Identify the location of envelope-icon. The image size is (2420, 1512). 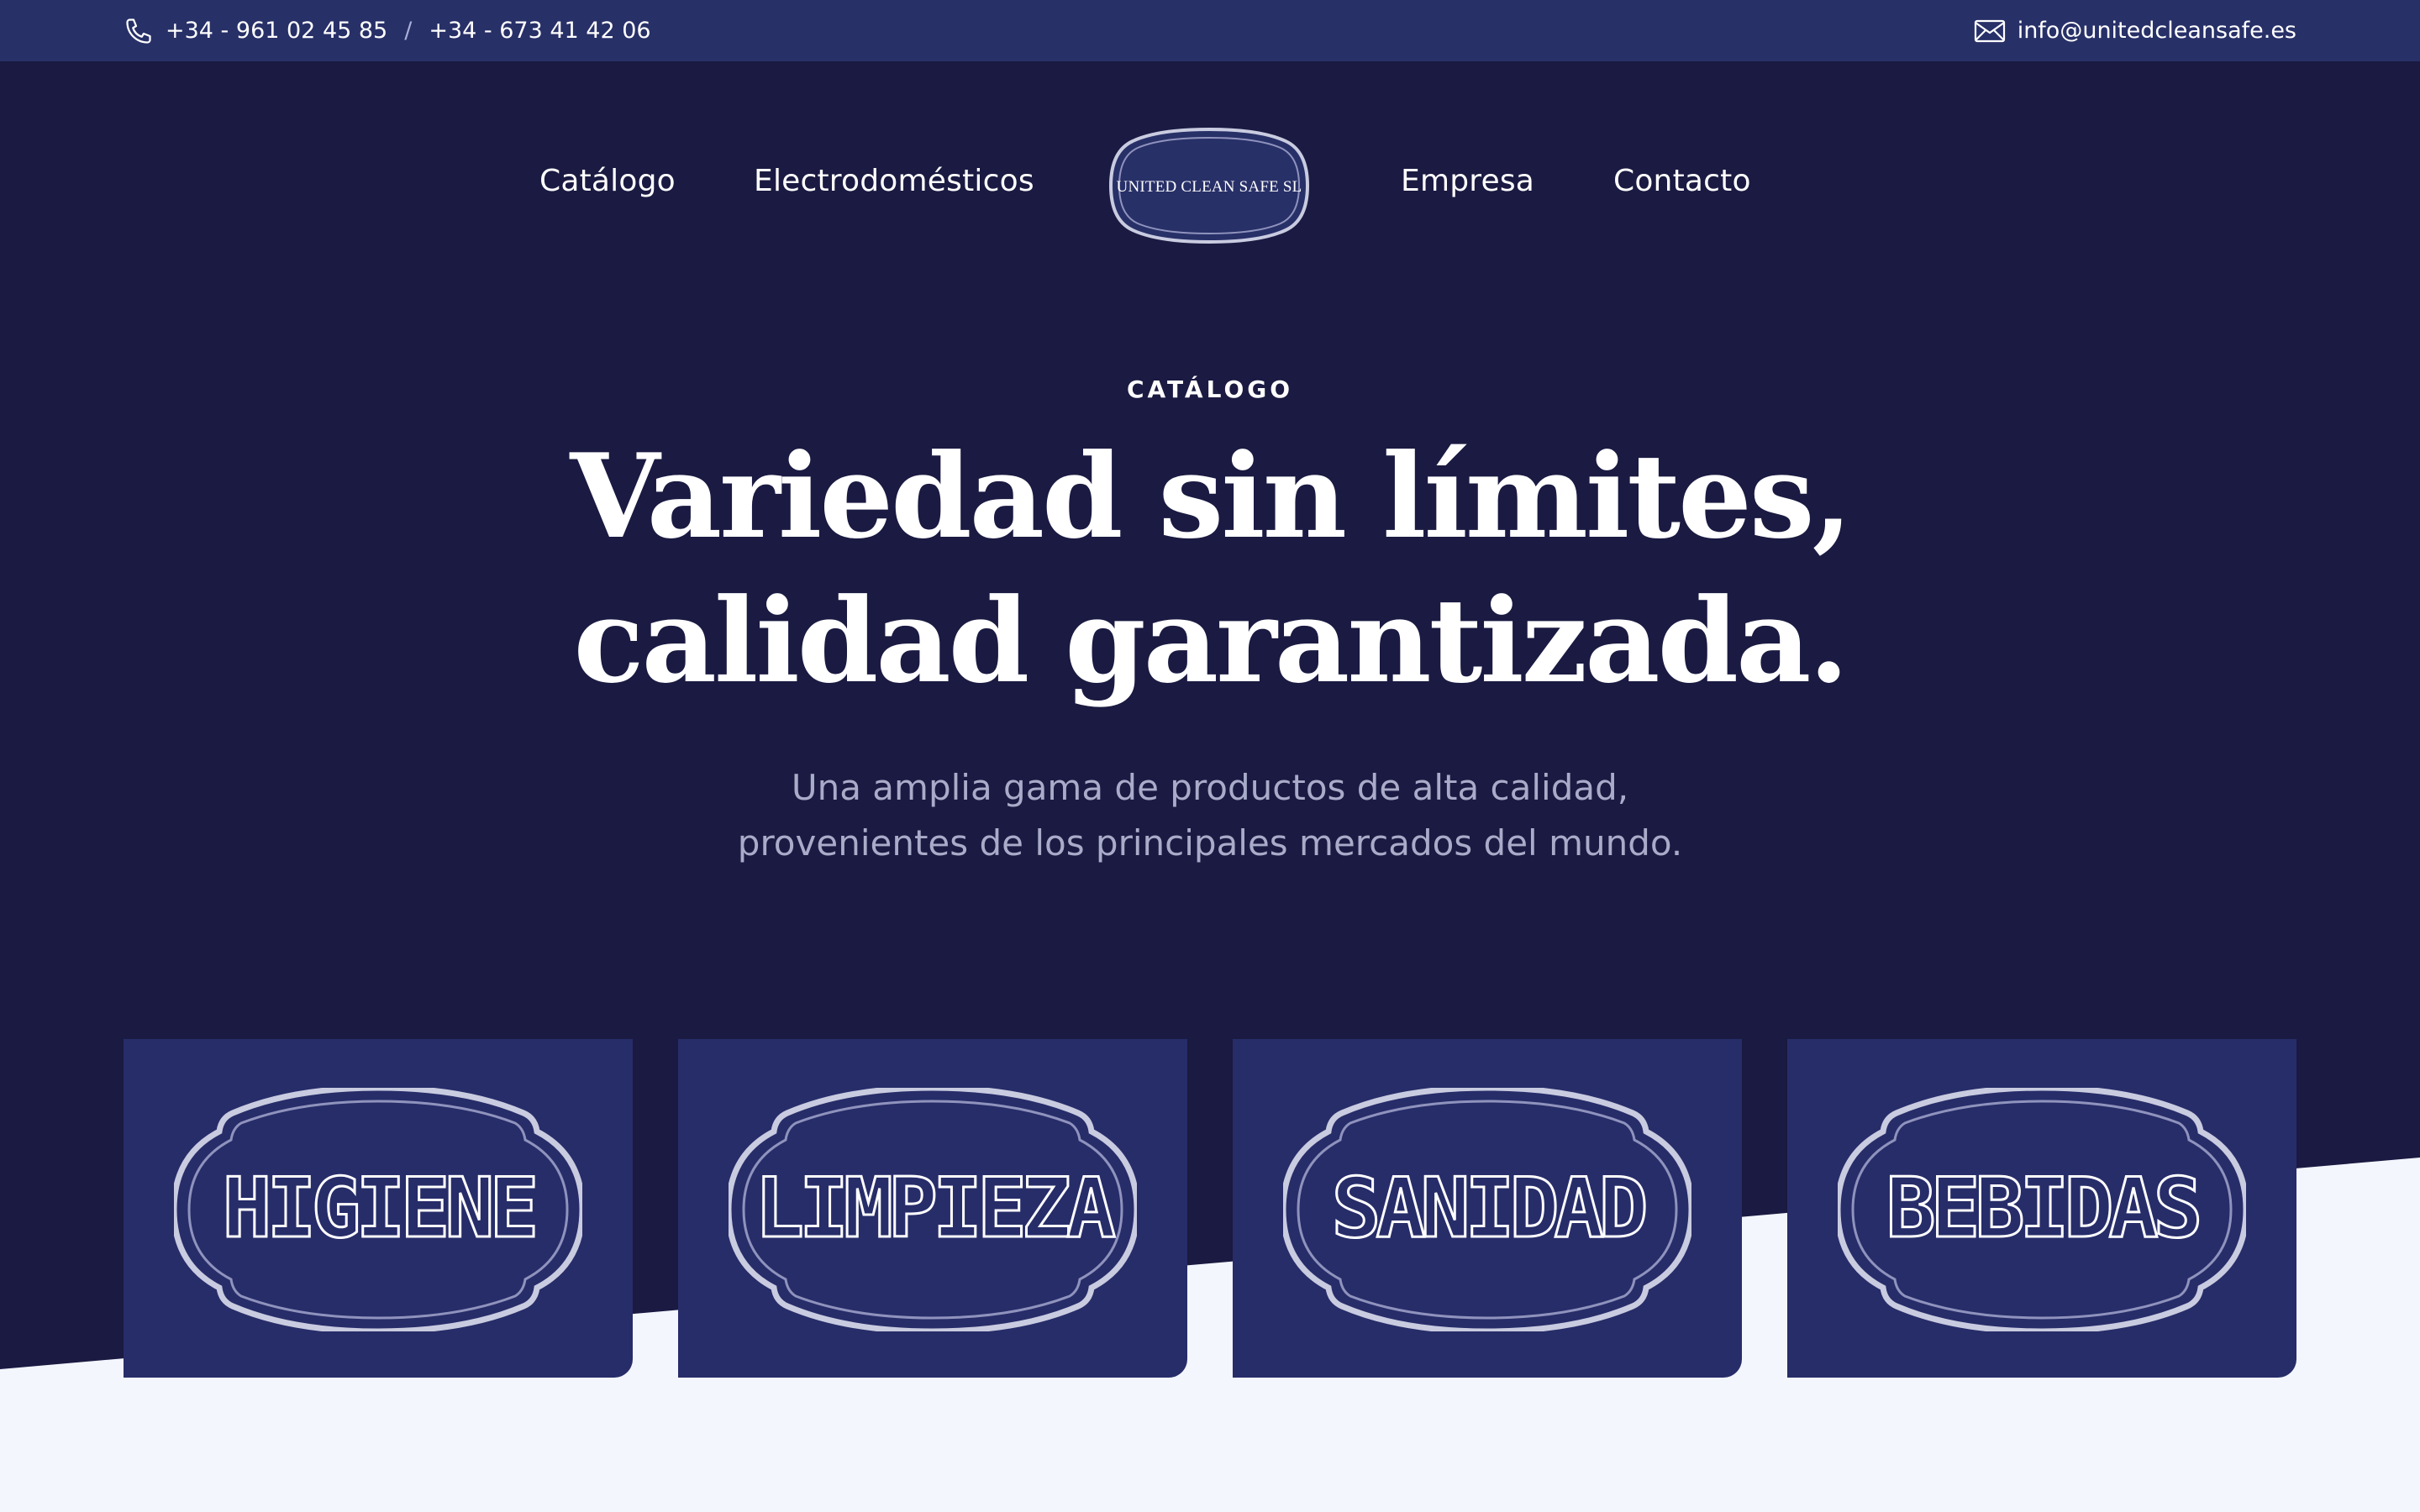
(1990, 31).